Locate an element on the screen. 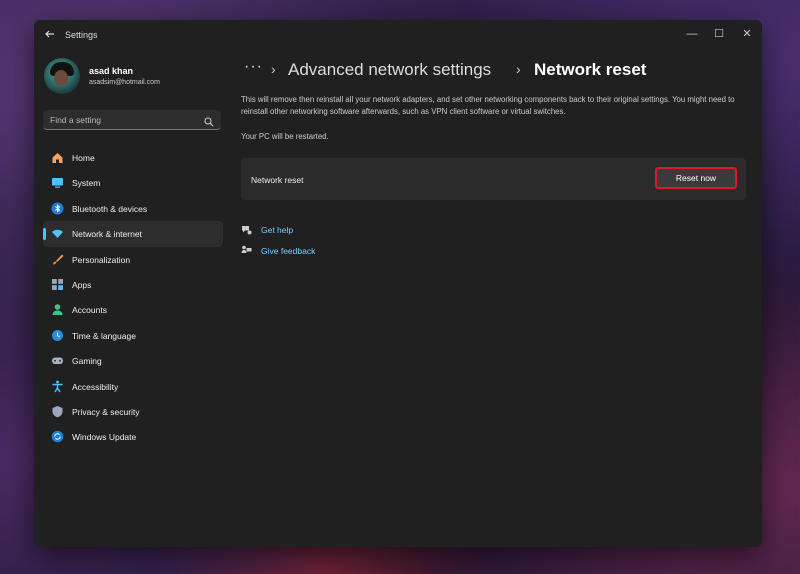  update-icon is located at coordinates (57, 436).